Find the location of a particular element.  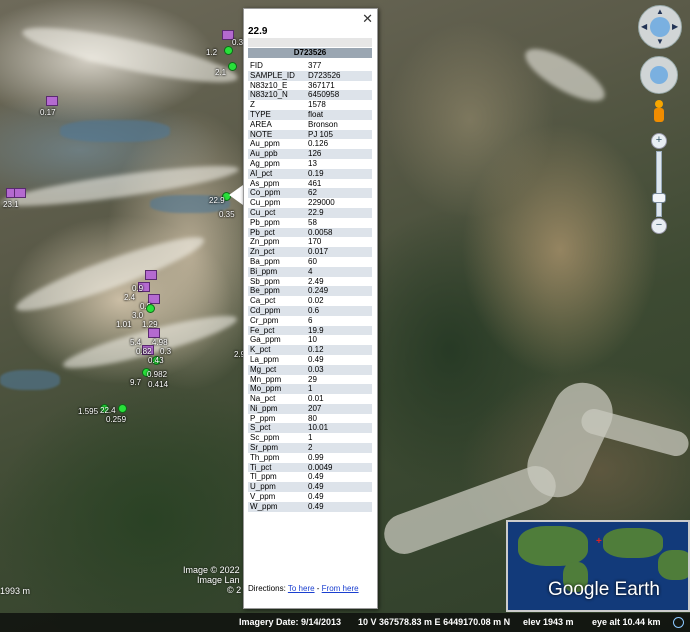

table-row: Be_ppm 0.249 is located at coordinates (310, 291).